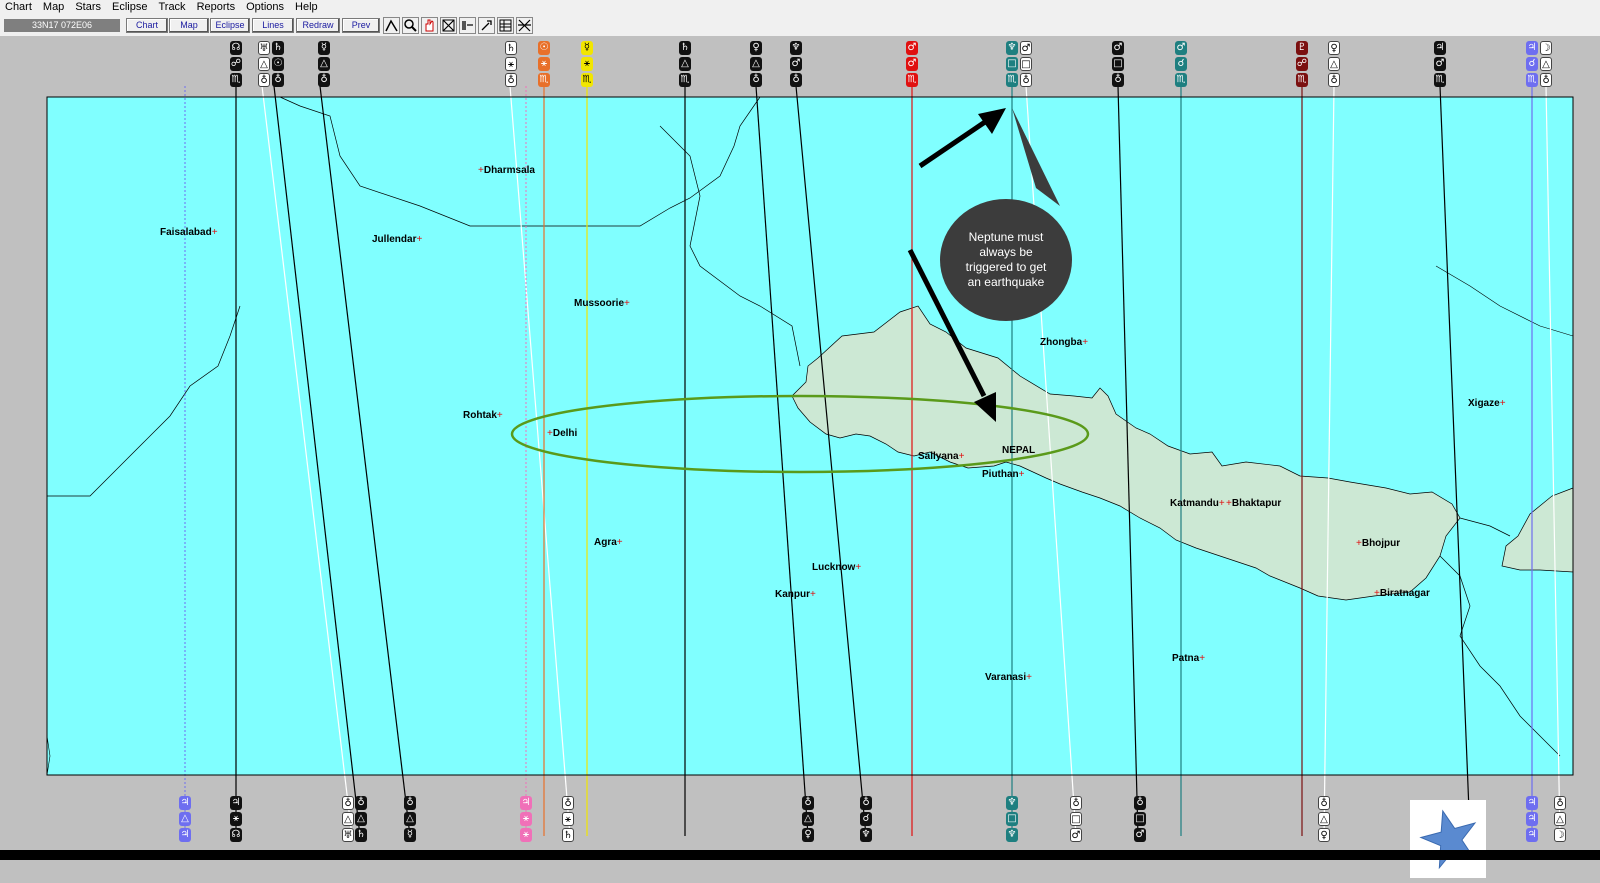 This screenshot has width=1600, height=883. I want to click on map-button: Map, so click(189, 25).